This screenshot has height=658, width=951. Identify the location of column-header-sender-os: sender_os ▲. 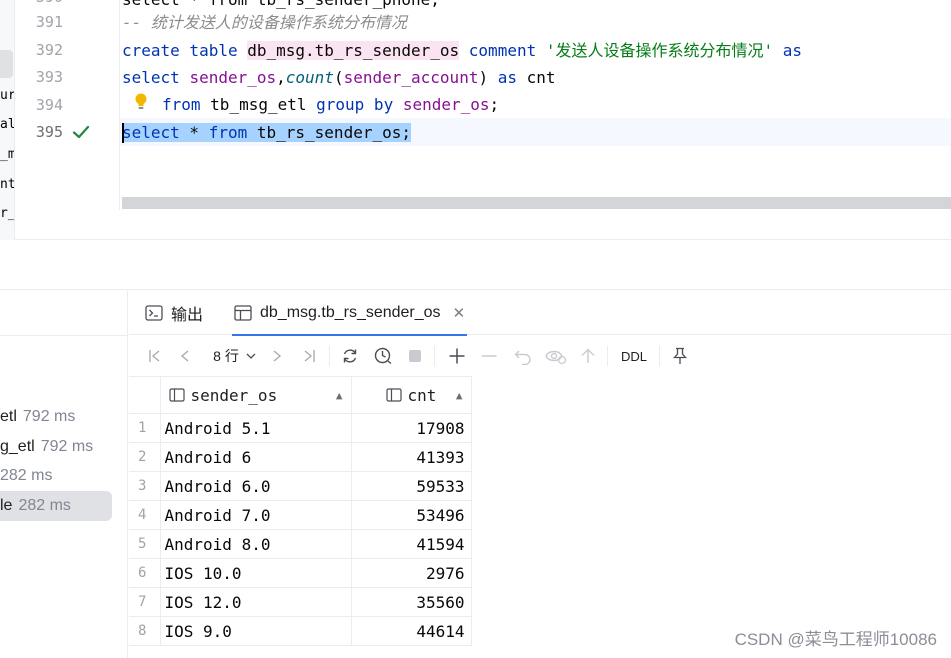
(255, 395).